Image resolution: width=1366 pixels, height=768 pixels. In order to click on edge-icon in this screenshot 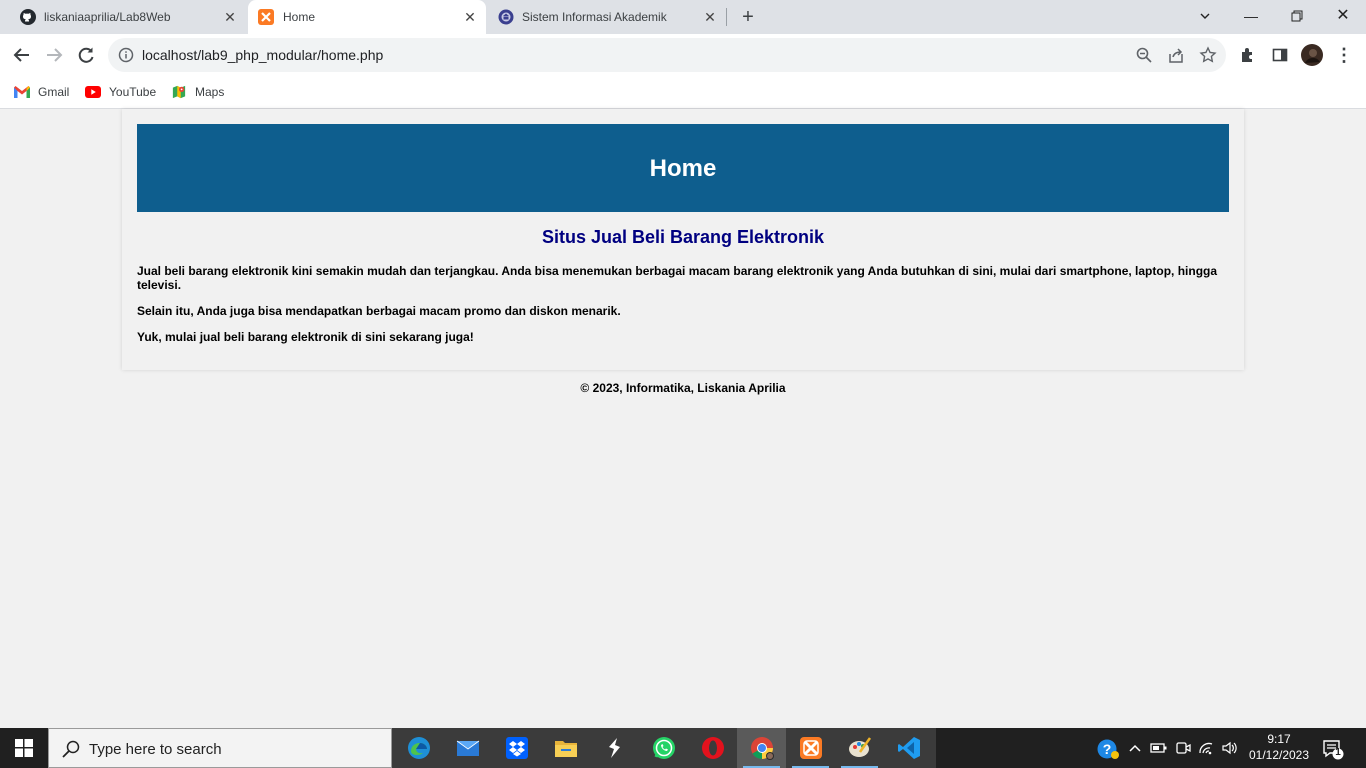, I will do `click(419, 748)`.